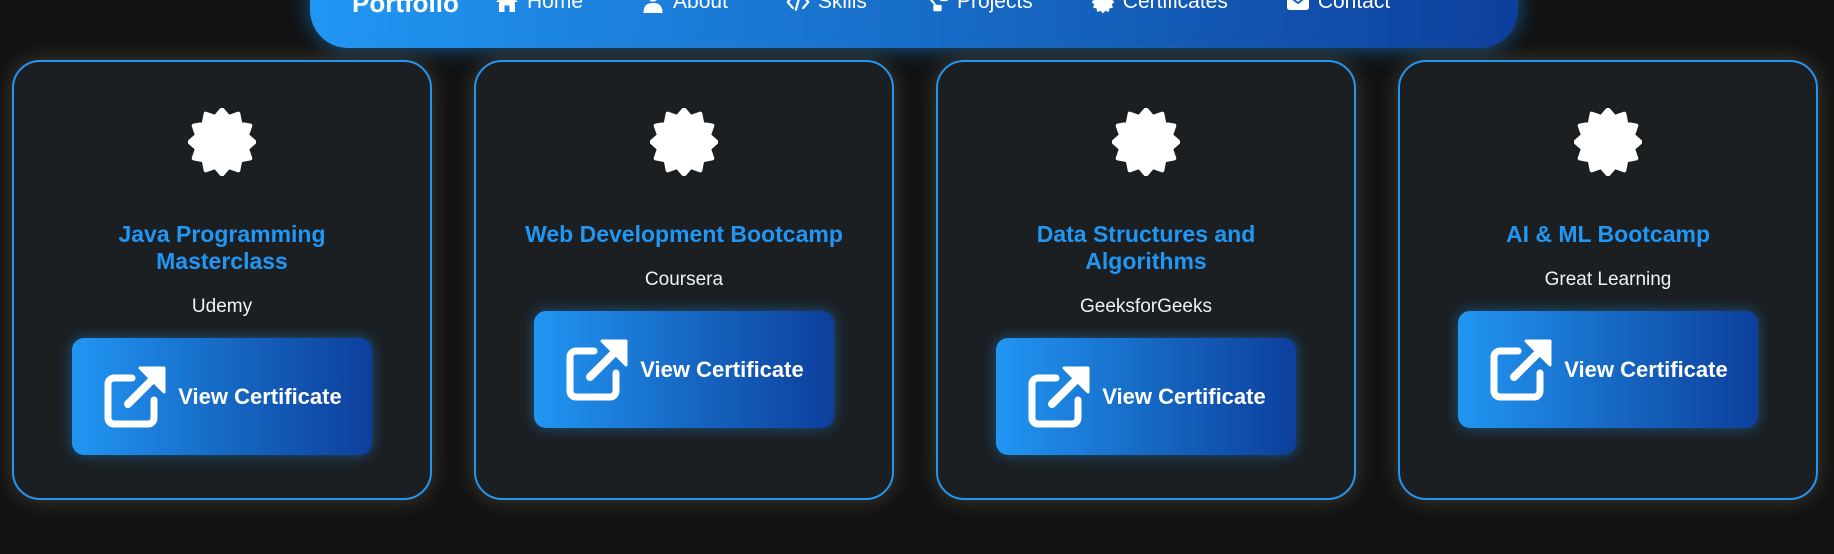 This screenshot has height=554, width=1834. What do you see at coordinates (1608, 234) in the screenshot?
I see `certificate-title: AI & ML Bootcamp` at bounding box center [1608, 234].